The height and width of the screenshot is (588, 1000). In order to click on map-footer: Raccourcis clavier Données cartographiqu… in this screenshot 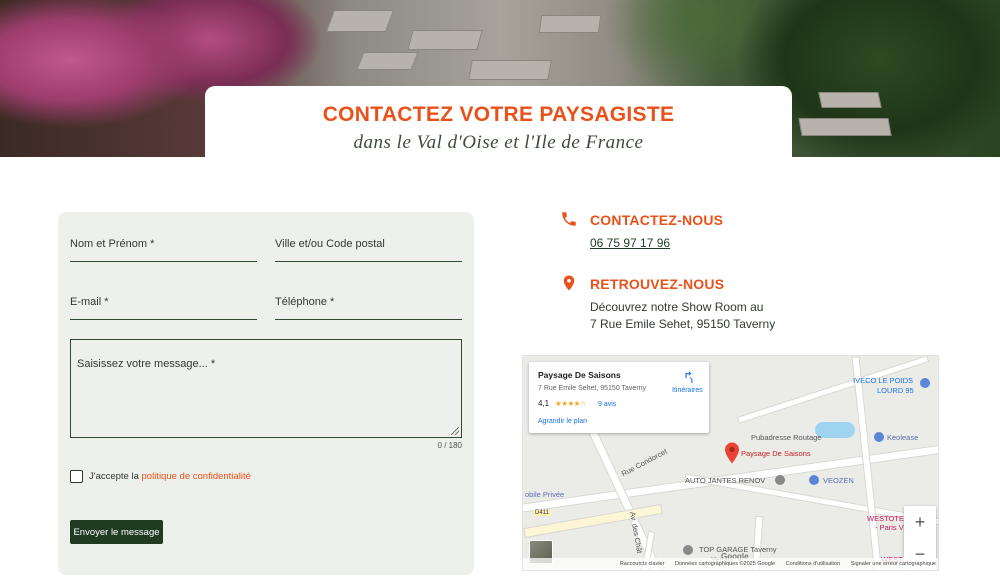, I will do `click(730, 564)`.